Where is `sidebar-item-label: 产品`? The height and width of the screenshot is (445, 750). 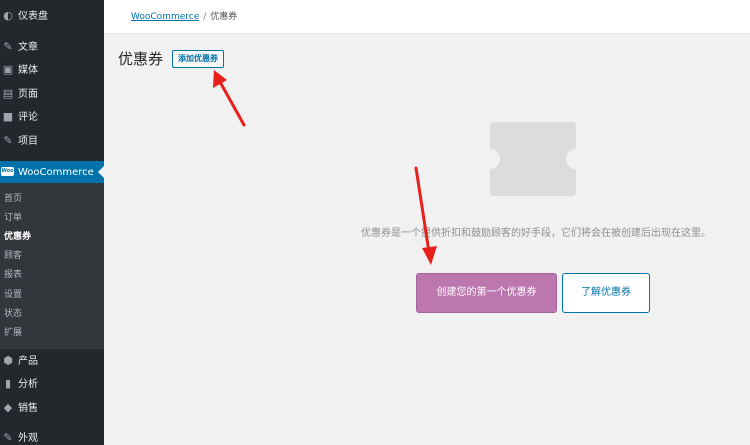 sidebar-item-label: 产品 is located at coordinates (28, 361).